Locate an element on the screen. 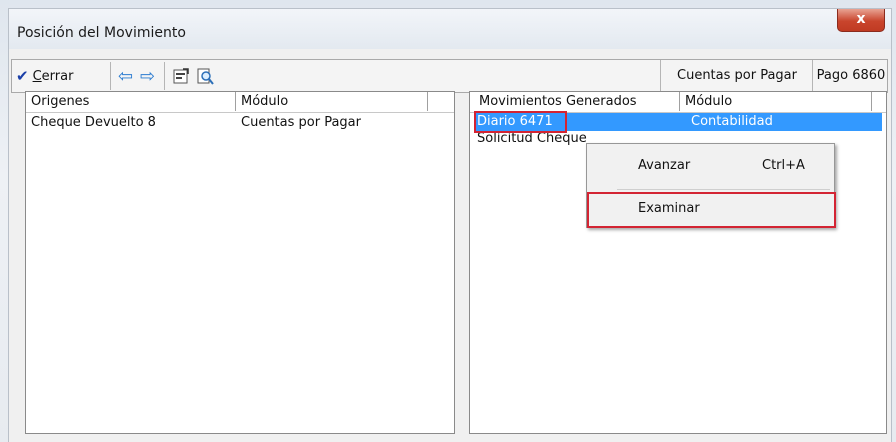 Image resolution: width=896 pixels, height=442 pixels. back-button: ⇦ is located at coordinates (125, 76).